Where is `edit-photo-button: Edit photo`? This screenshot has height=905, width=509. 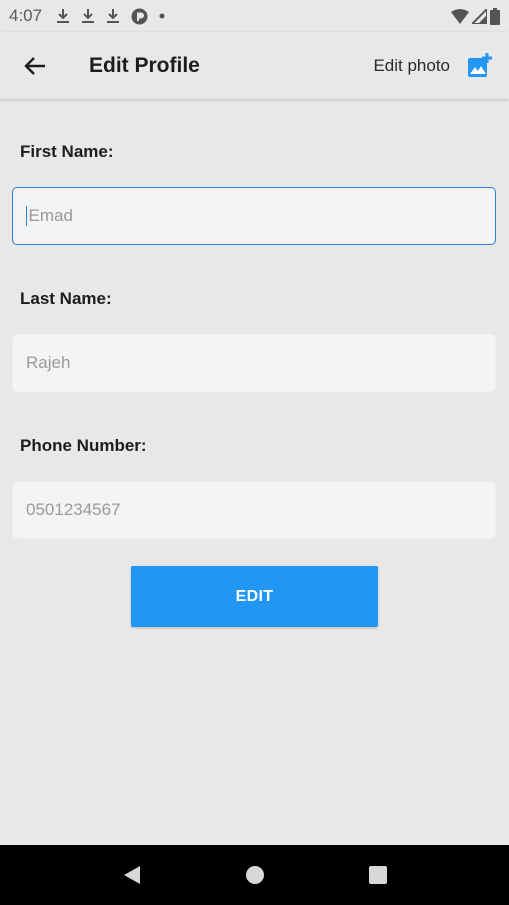
edit-photo-button: Edit photo is located at coordinates (432, 65).